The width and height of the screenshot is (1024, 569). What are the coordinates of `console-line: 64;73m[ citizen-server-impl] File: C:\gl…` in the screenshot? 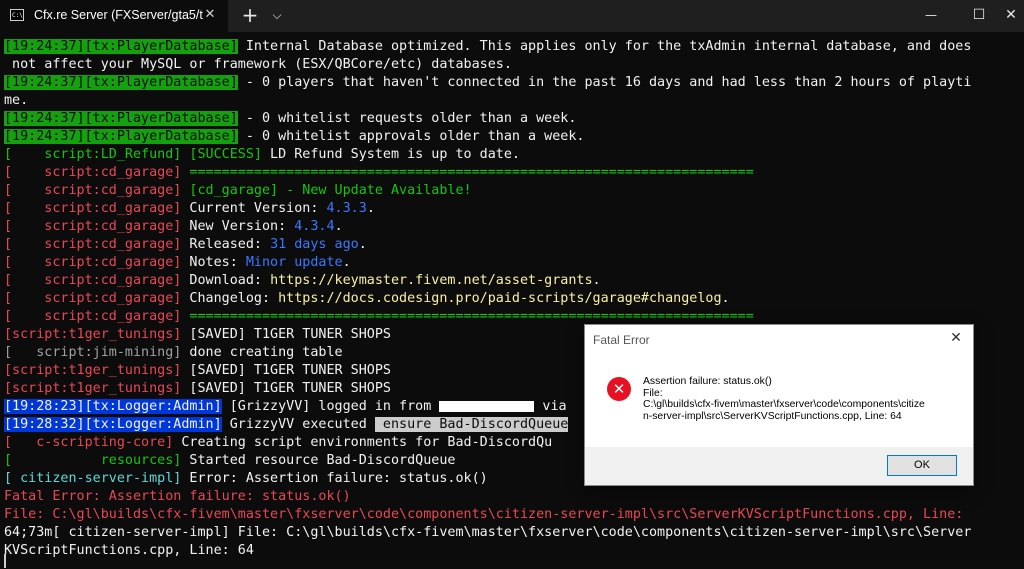 It's located at (488, 532).